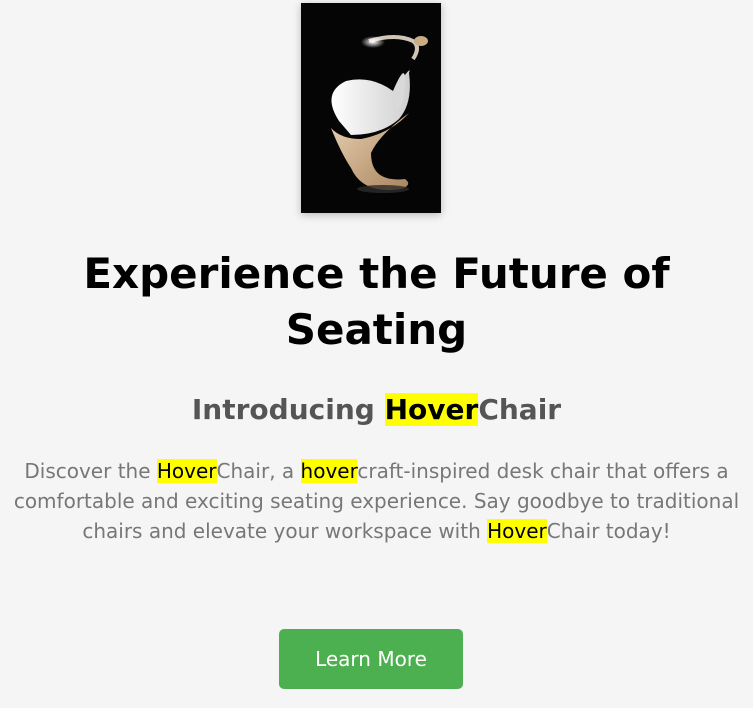 This screenshot has width=753, height=708. Describe the element at coordinates (186, 471) in the screenshot. I see `description-highlight-1: Hover` at that location.